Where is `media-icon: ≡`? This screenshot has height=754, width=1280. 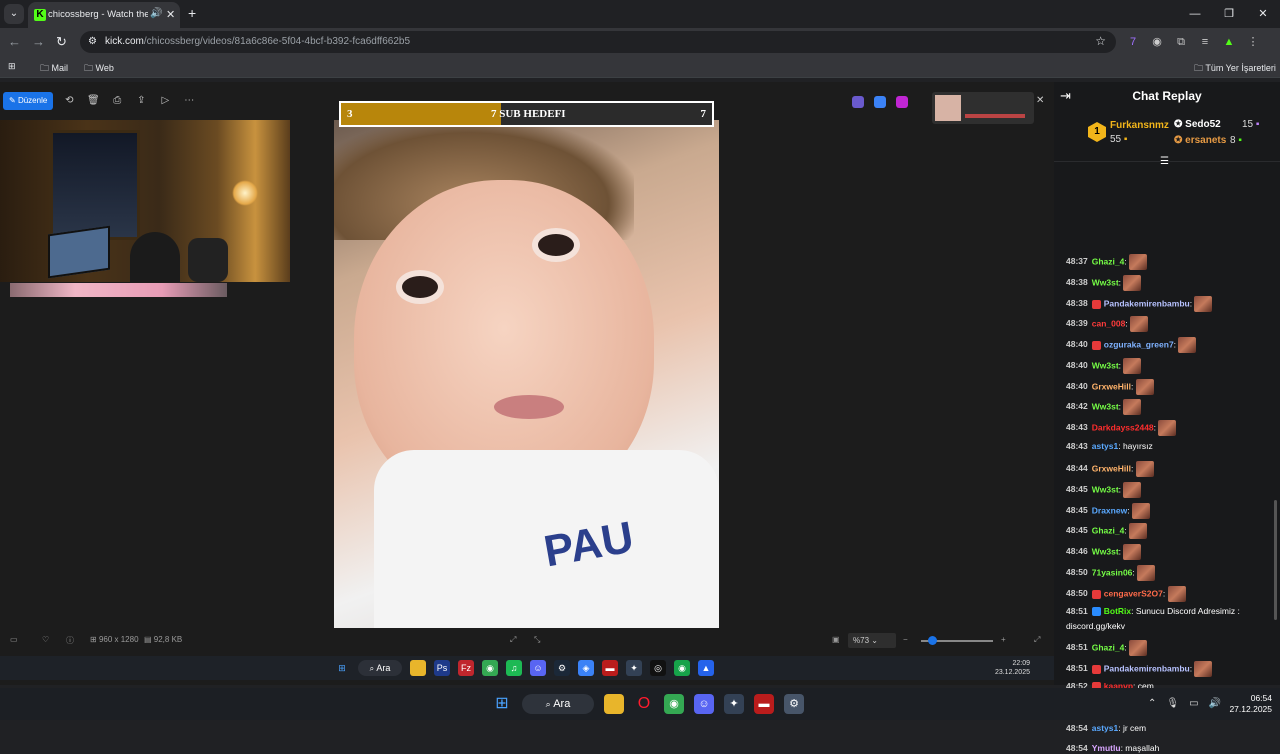 media-icon: ≡ is located at coordinates (1205, 42).